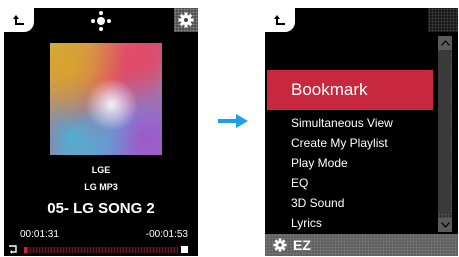  Describe the element at coordinates (184, 249) in the screenshot. I see `progress-end-marker` at that location.